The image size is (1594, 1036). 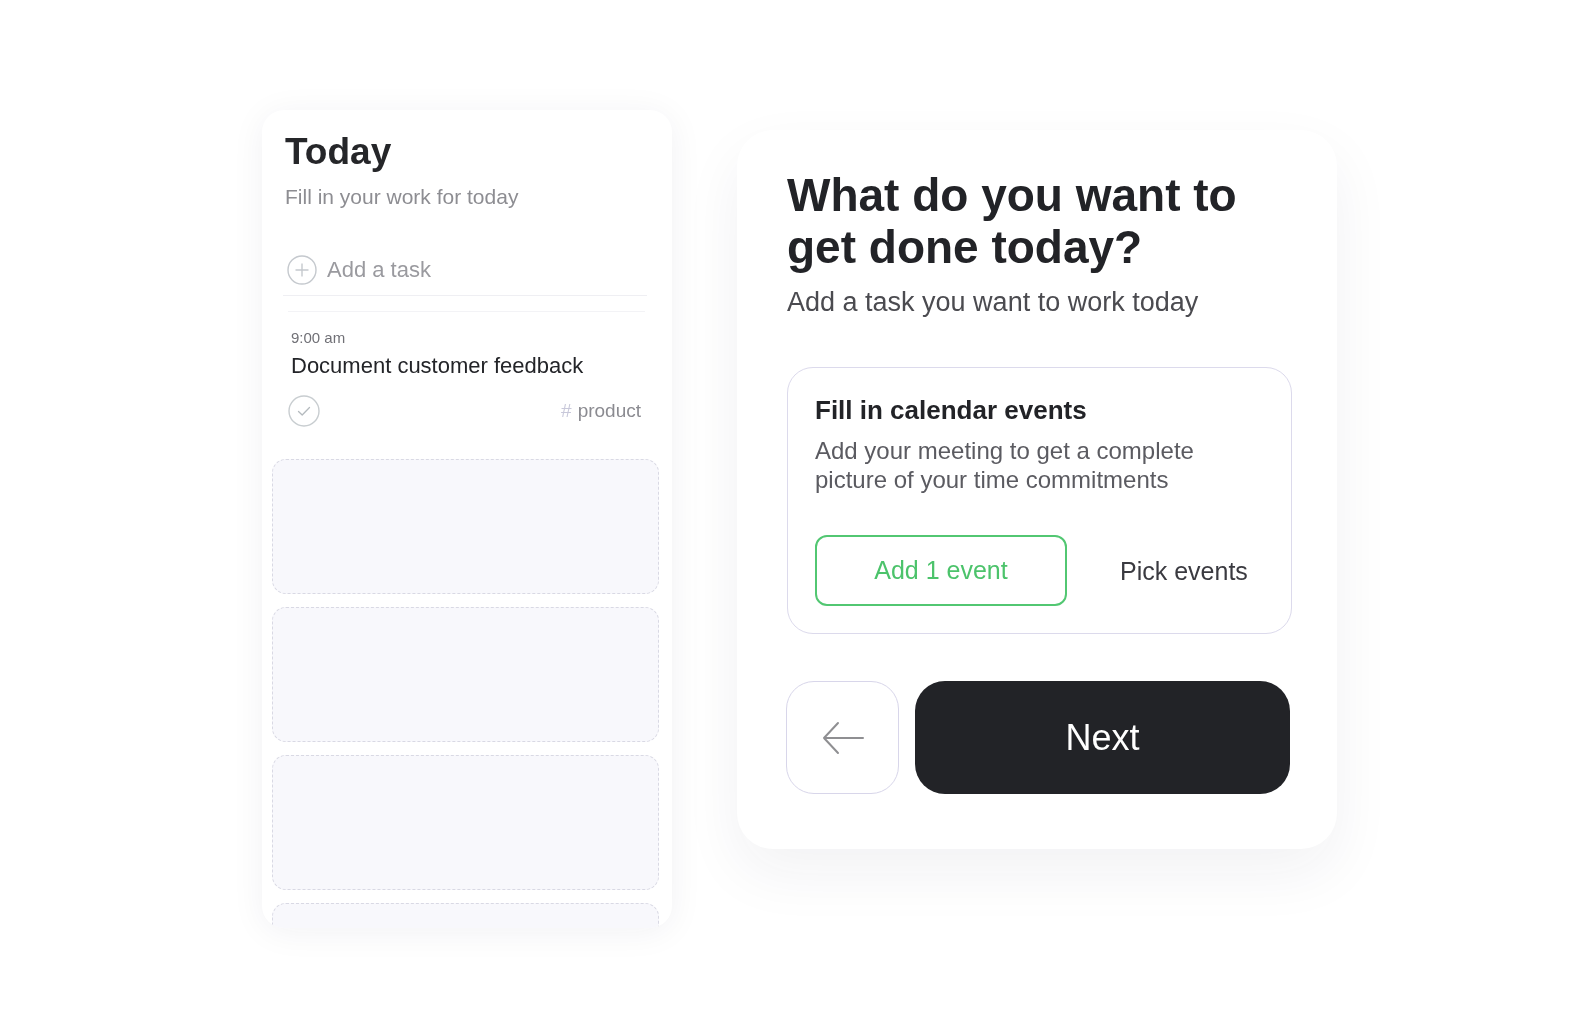 What do you see at coordinates (339, 152) in the screenshot?
I see `panel-title: Today` at bounding box center [339, 152].